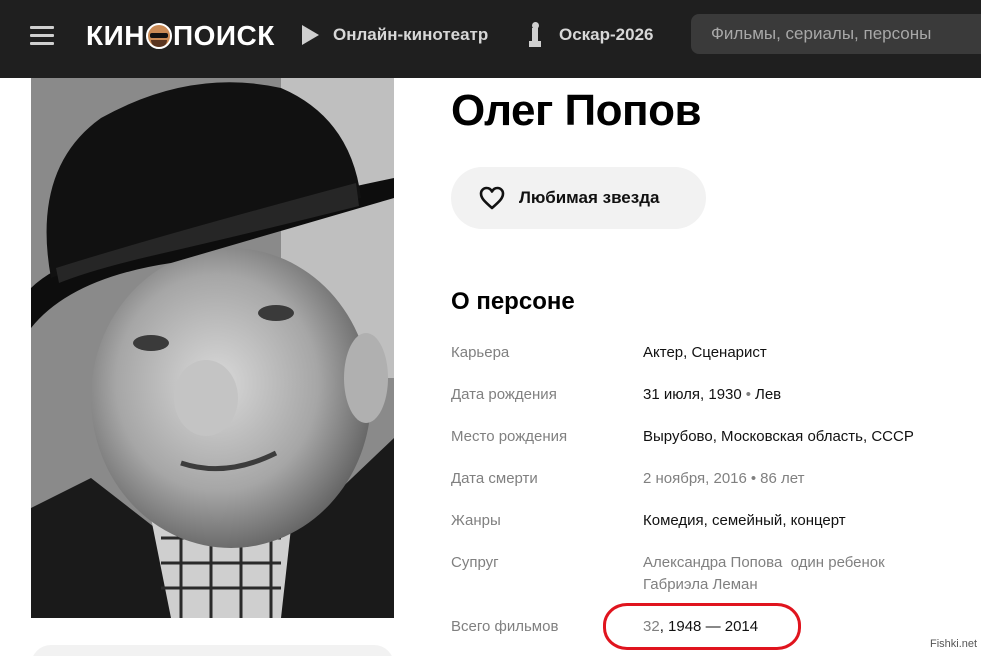  What do you see at coordinates (310, 35) in the screenshot?
I see `play-icon` at bounding box center [310, 35].